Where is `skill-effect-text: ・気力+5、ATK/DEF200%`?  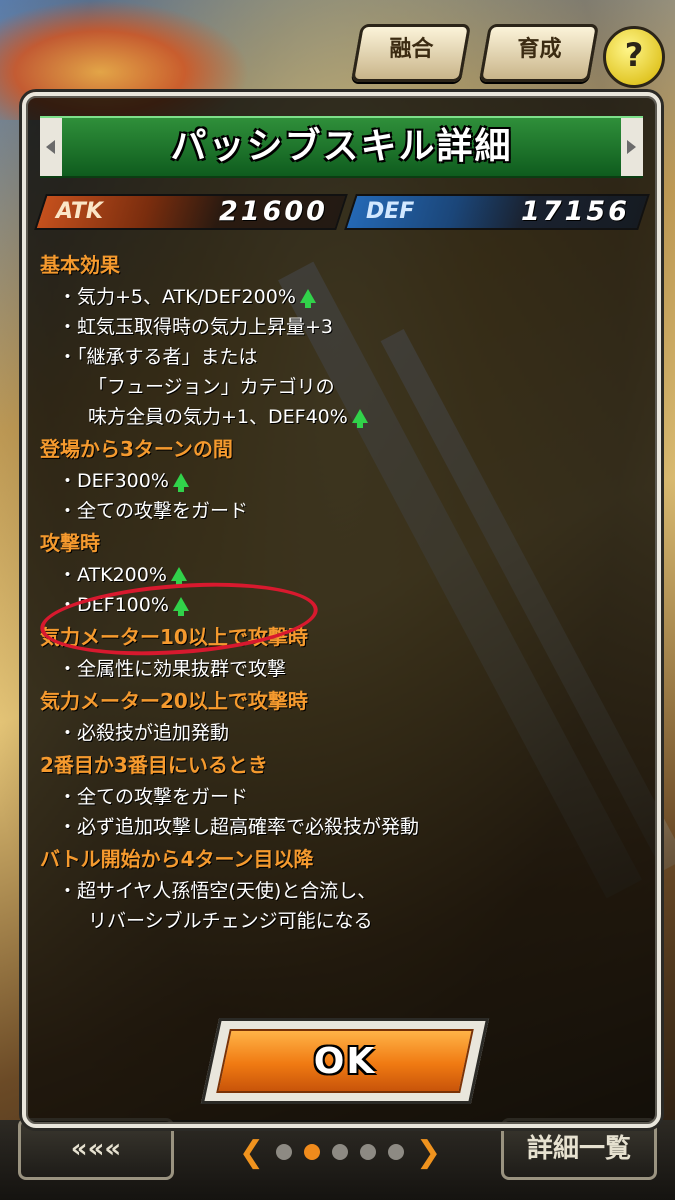 skill-effect-text: ・気力+5、ATK/DEF200% is located at coordinates (177, 297).